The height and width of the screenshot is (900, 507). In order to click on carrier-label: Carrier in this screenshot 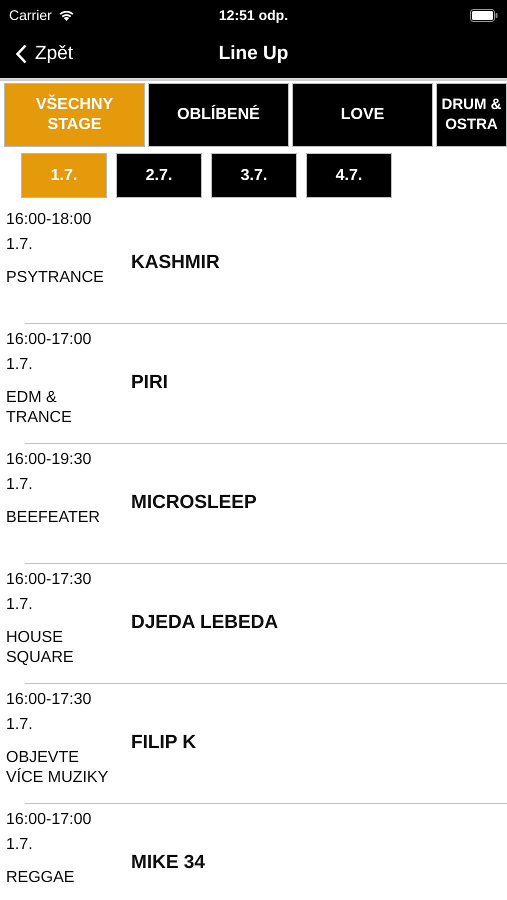, I will do `click(30, 15)`.